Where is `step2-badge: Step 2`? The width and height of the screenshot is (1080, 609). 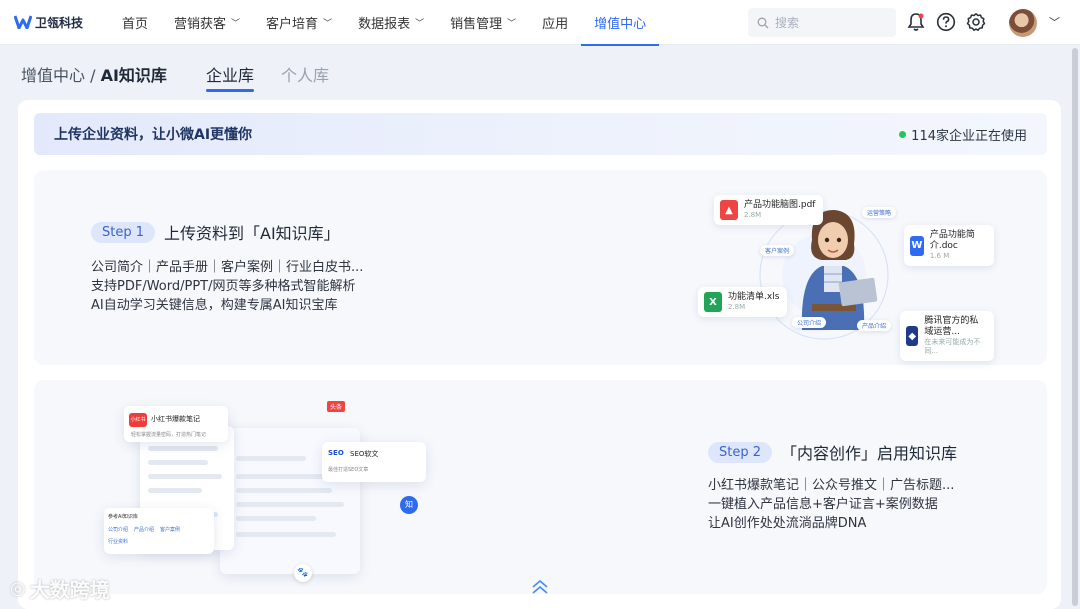
step2-badge: Step 2 is located at coordinates (740, 452).